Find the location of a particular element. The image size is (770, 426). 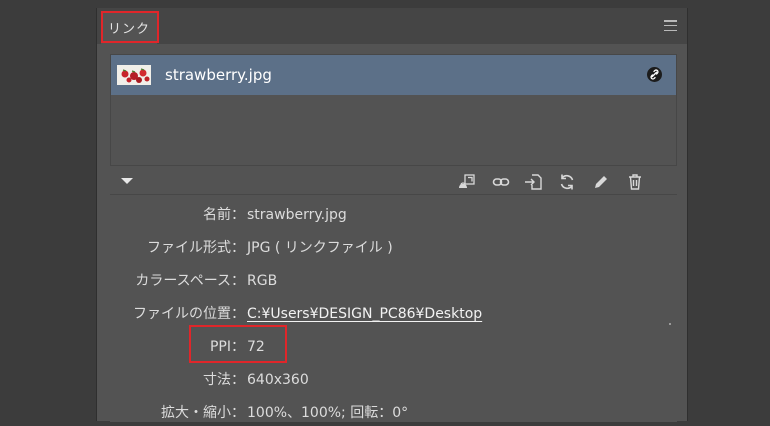

panel-menu-icon is located at coordinates (670, 25).